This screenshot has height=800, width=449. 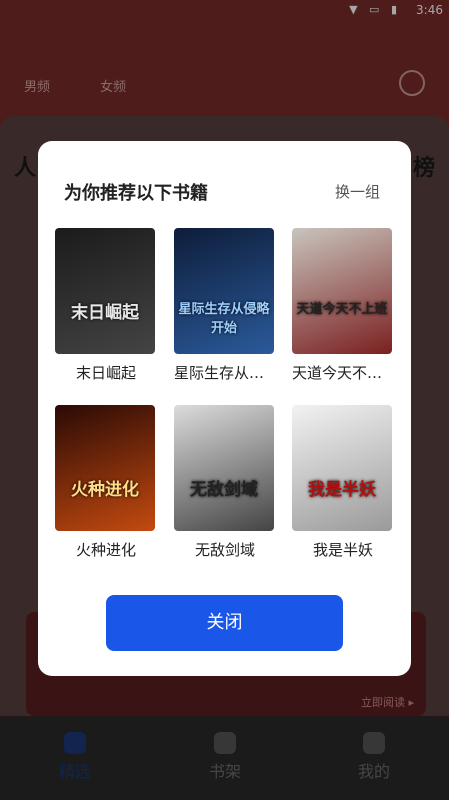 What do you see at coordinates (105, 550) in the screenshot?
I see `book-title: 火种进化` at bounding box center [105, 550].